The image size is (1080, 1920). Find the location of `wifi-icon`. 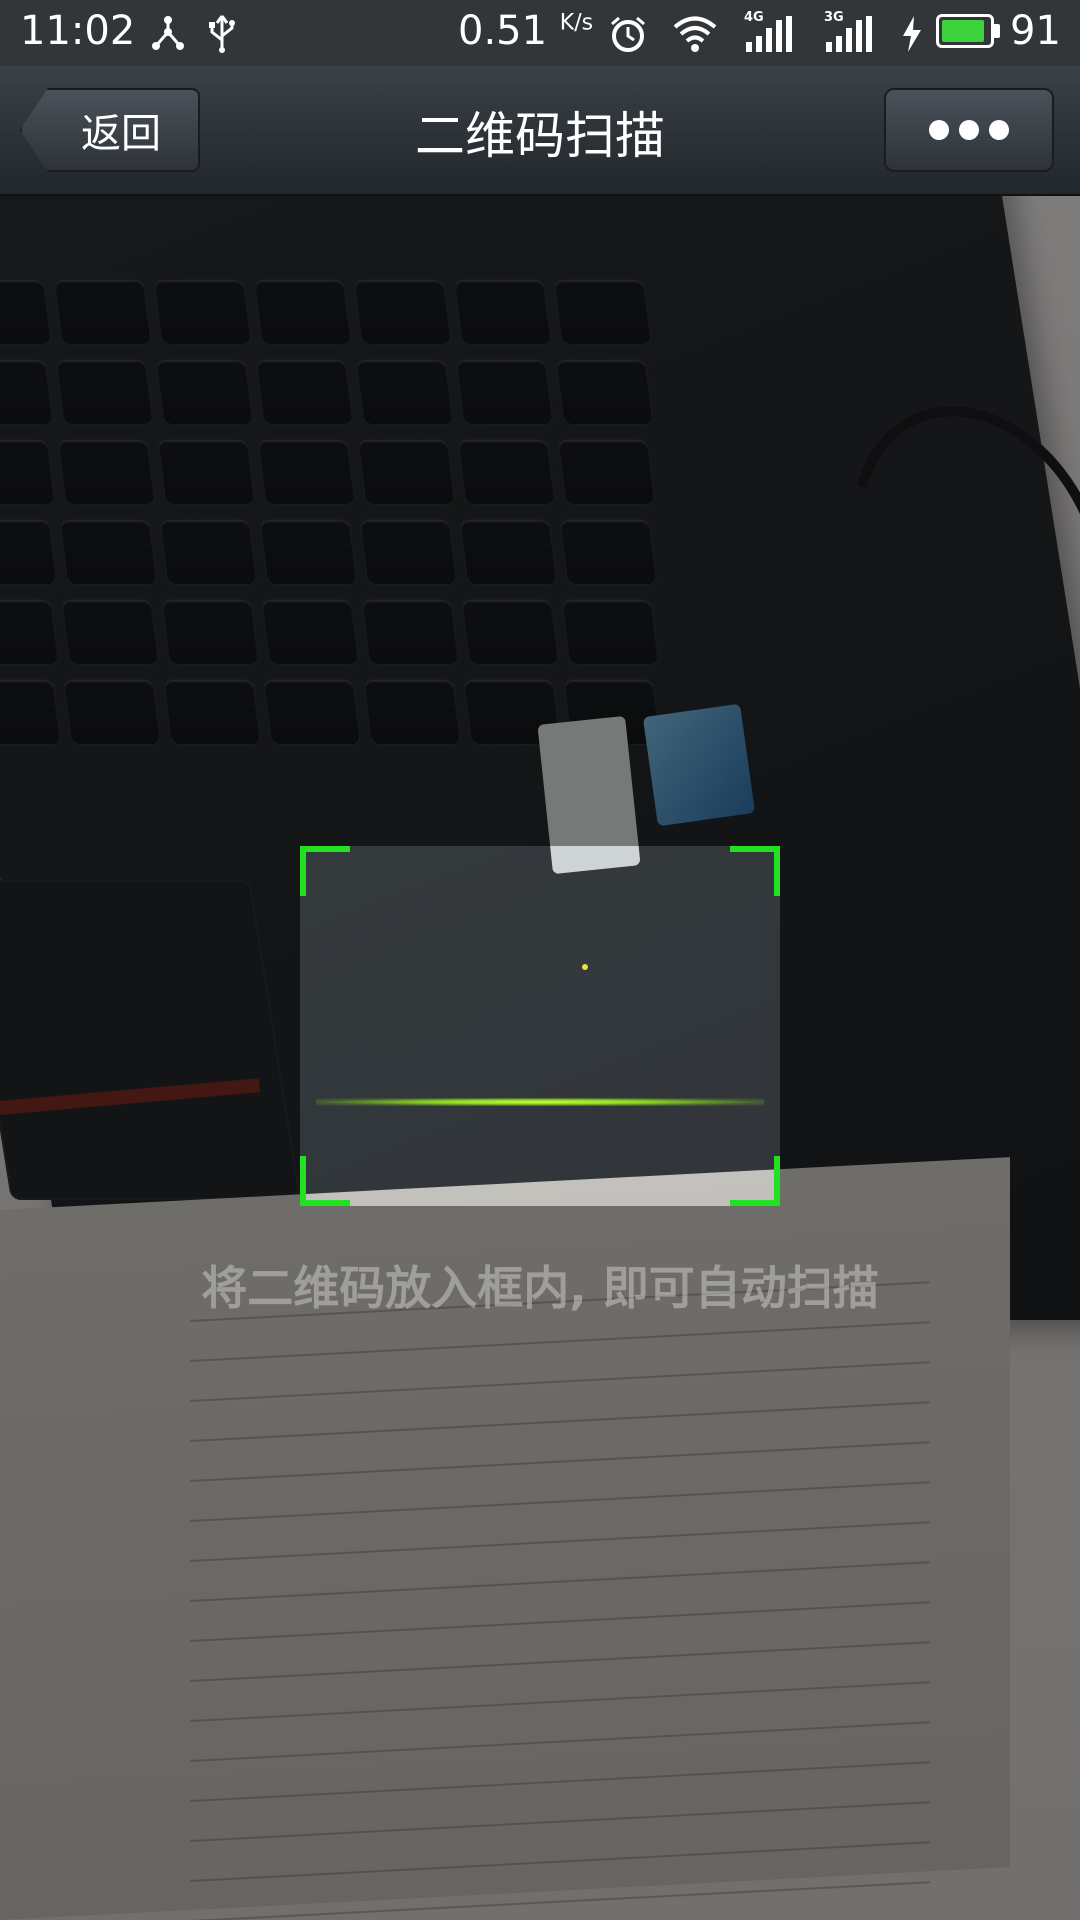

wifi-icon is located at coordinates (695, 34).